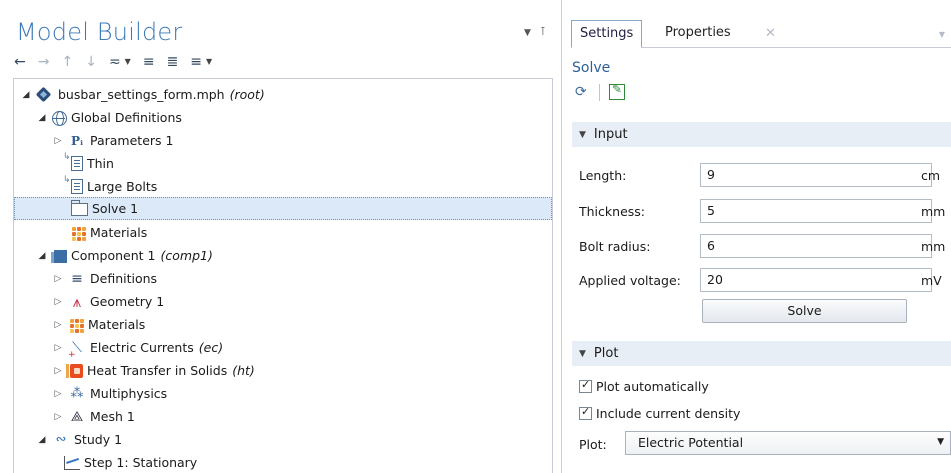 This screenshot has width=951, height=473. I want to click on plot-automatically-option: Plot automatically, so click(644, 386).